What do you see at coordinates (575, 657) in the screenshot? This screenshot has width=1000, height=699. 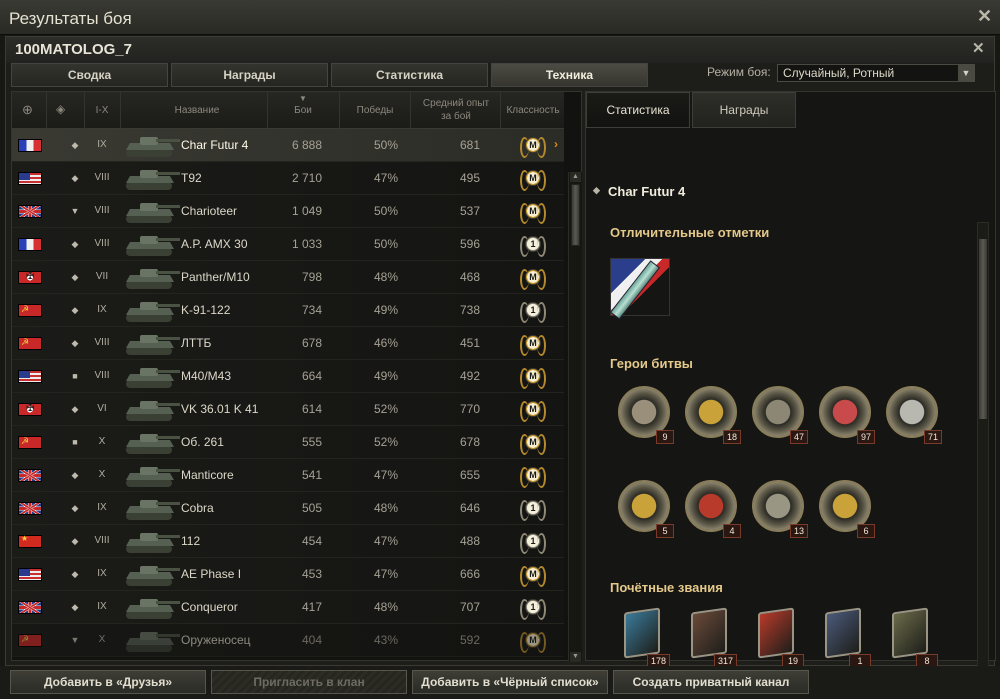 I see `scroll-down-icon: ▼` at bounding box center [575, 657].